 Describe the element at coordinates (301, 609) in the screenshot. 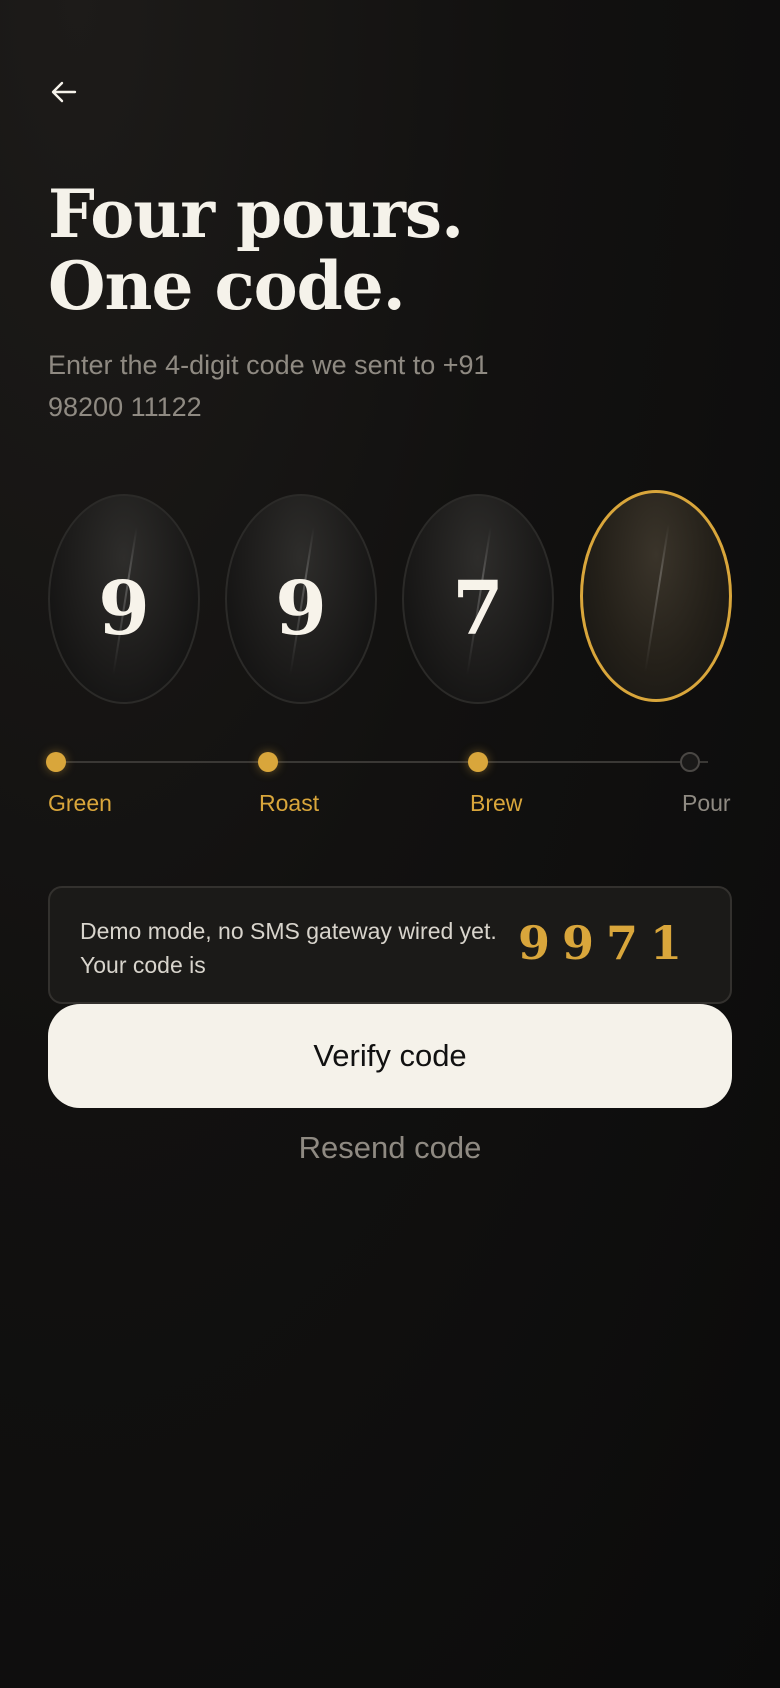

I see `otp-digit-2-value: 9` at that location.